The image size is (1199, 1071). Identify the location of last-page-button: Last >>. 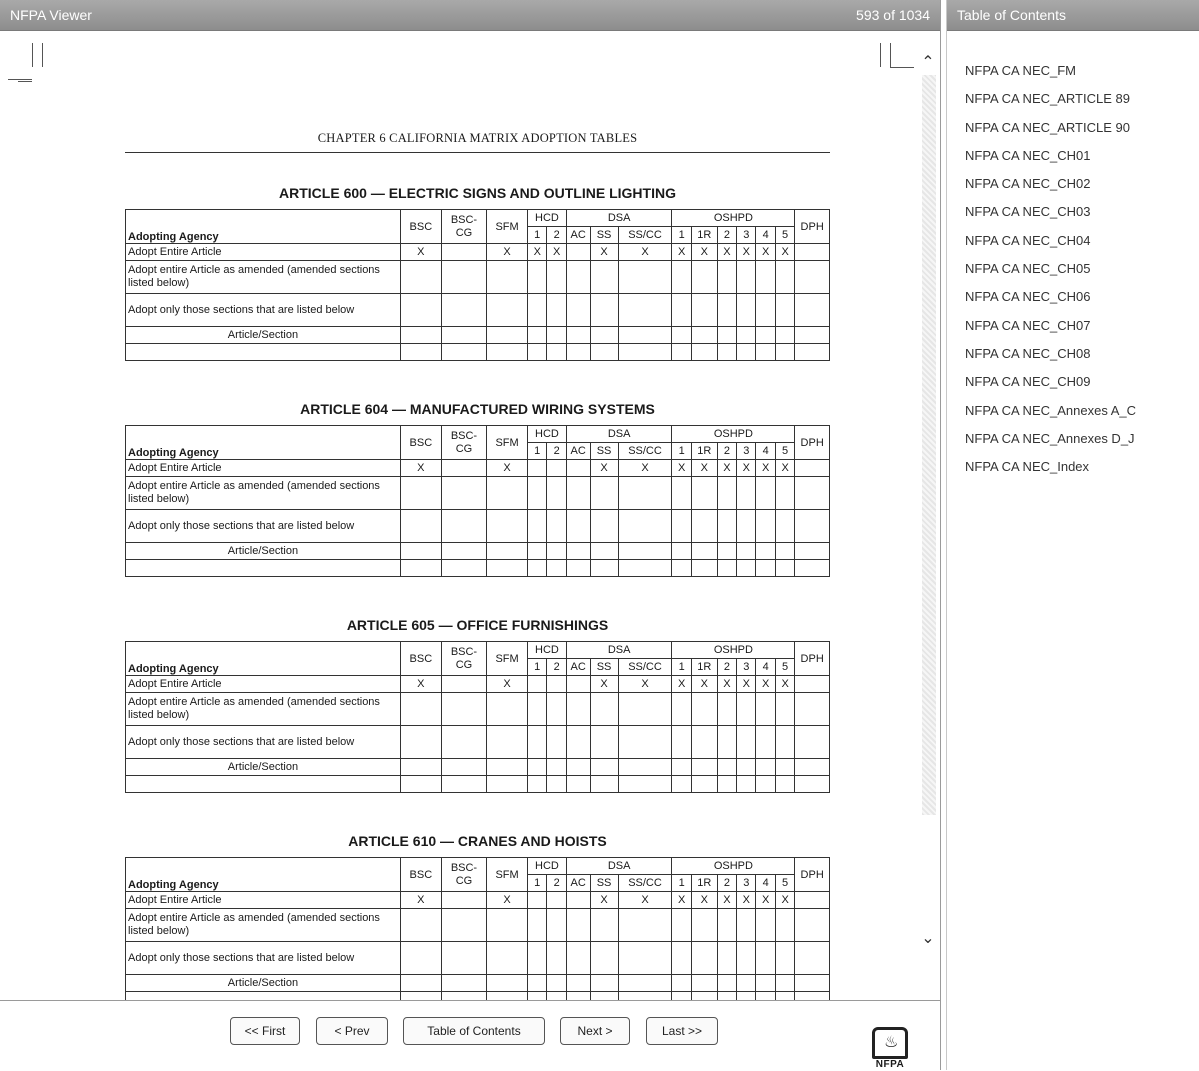
(682, 1031).